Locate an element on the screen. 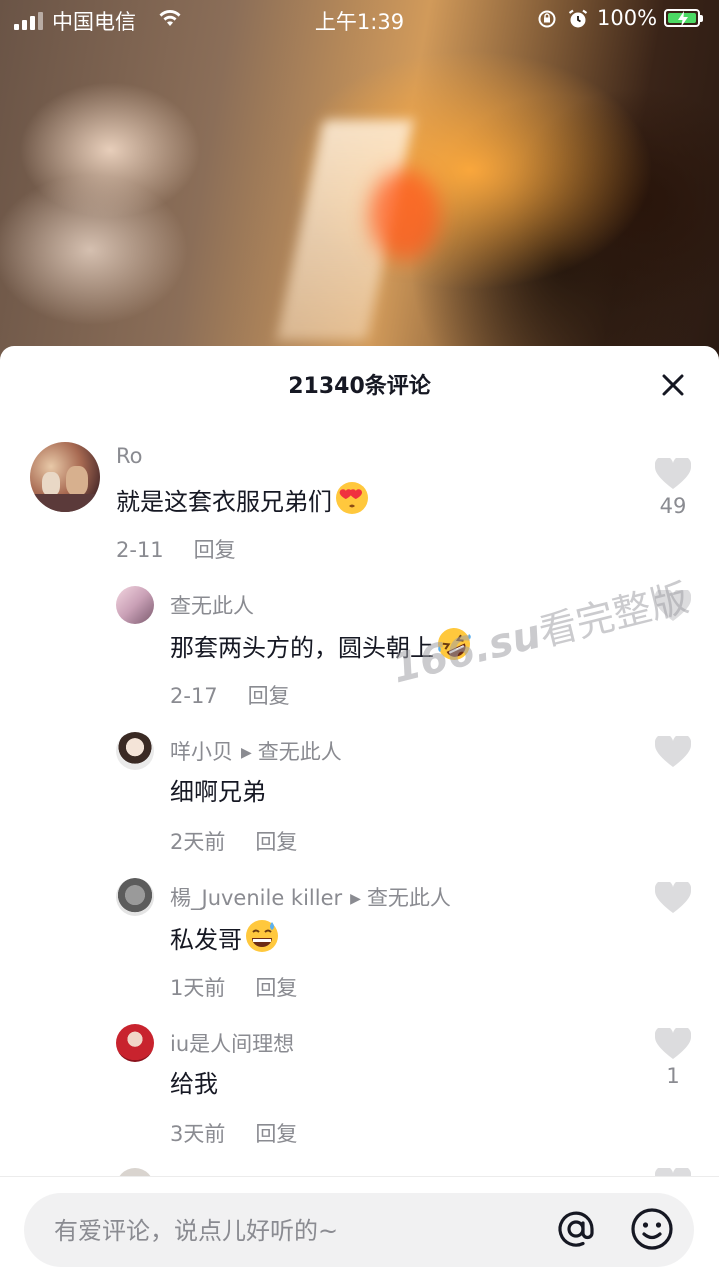 The image size is (719, 1281). comment-text: 细啊兄弟 is located at coordinates (218, 789).